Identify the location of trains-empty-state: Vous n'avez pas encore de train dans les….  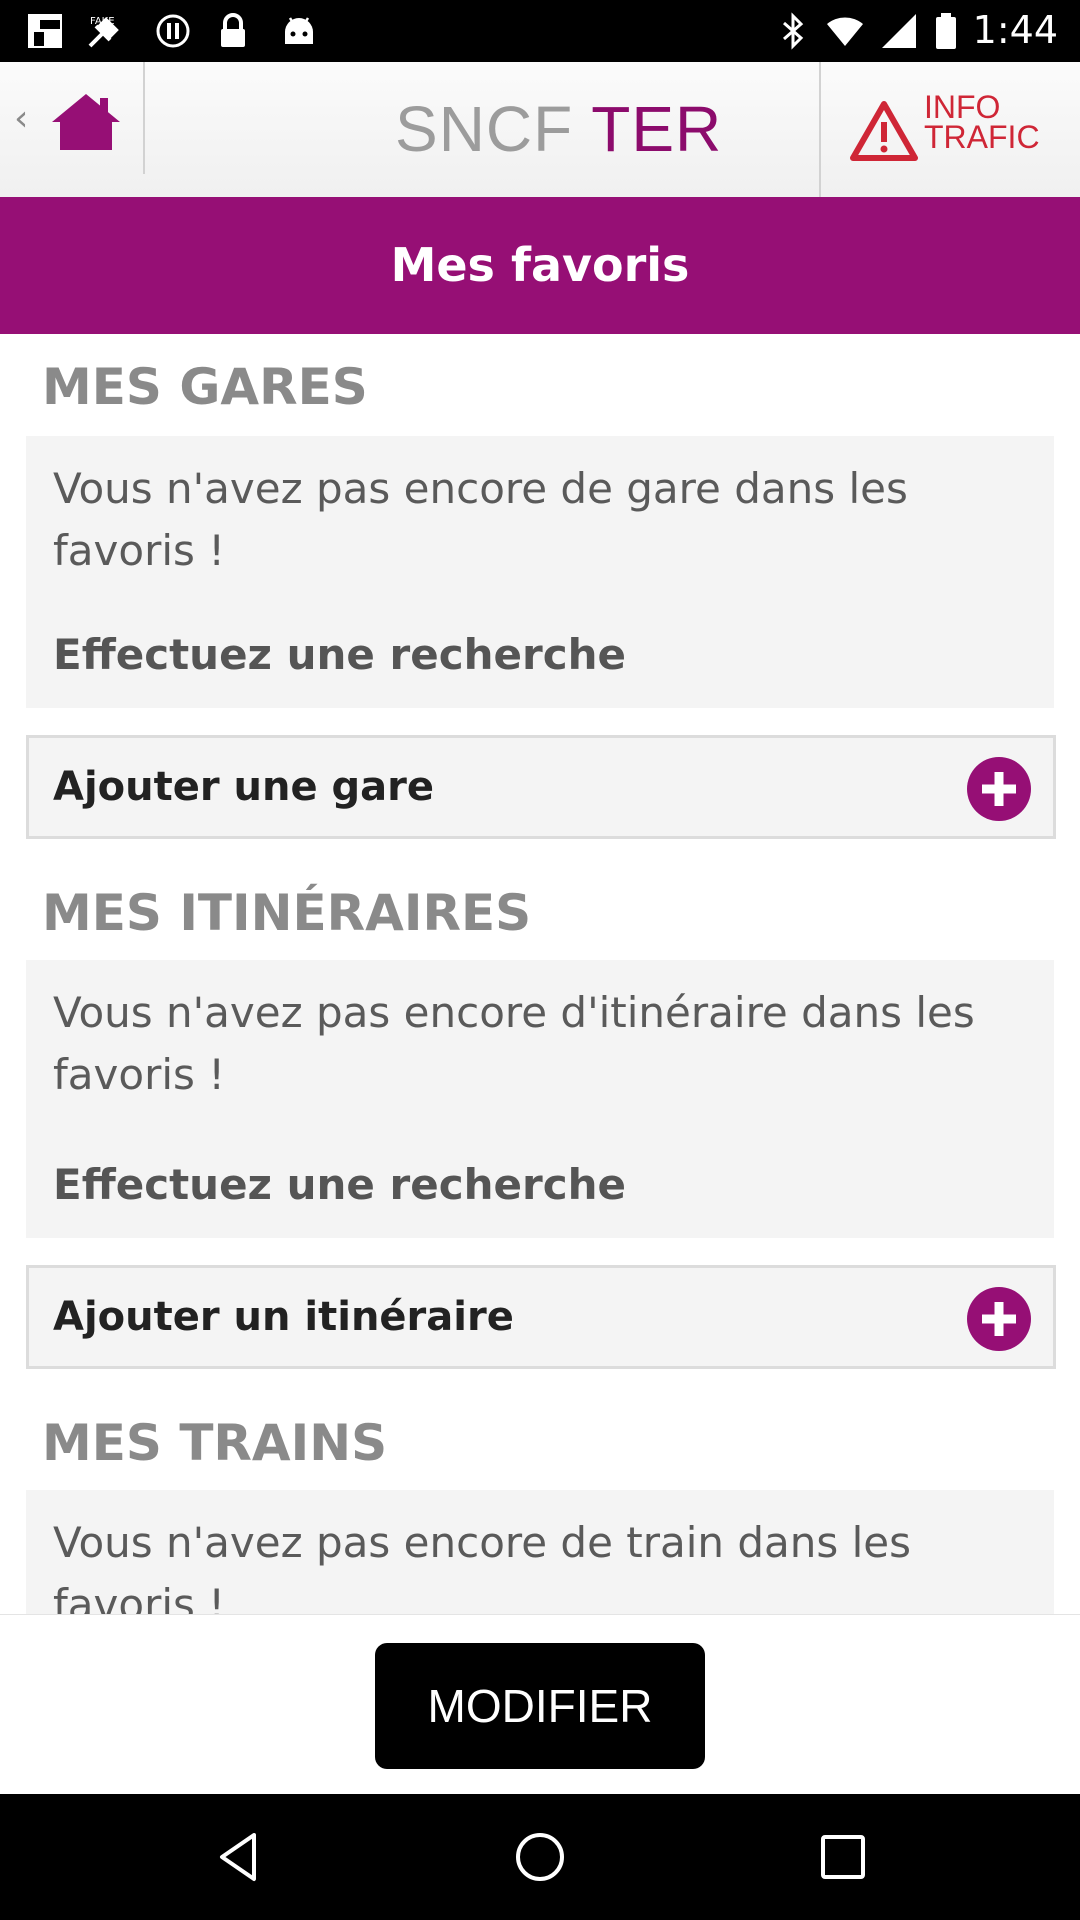
(540, 1552).